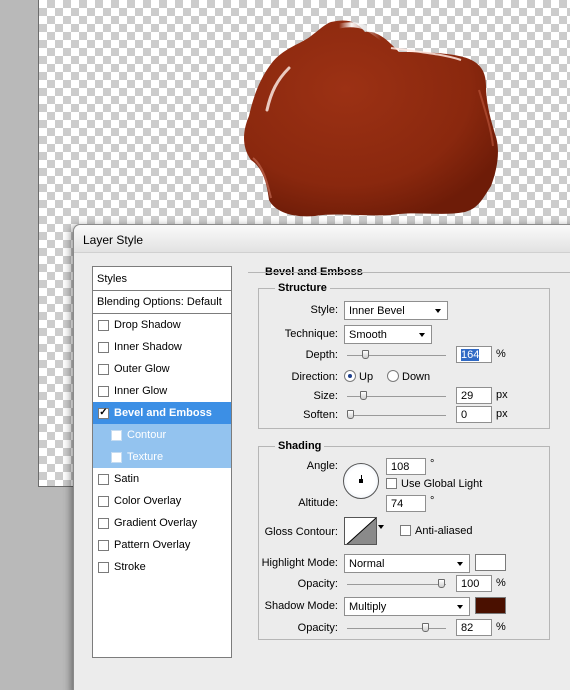 Image resolution: width=570 pixels, height=690 pixels. I want to click on depth-input: 164, so click(474, 354).